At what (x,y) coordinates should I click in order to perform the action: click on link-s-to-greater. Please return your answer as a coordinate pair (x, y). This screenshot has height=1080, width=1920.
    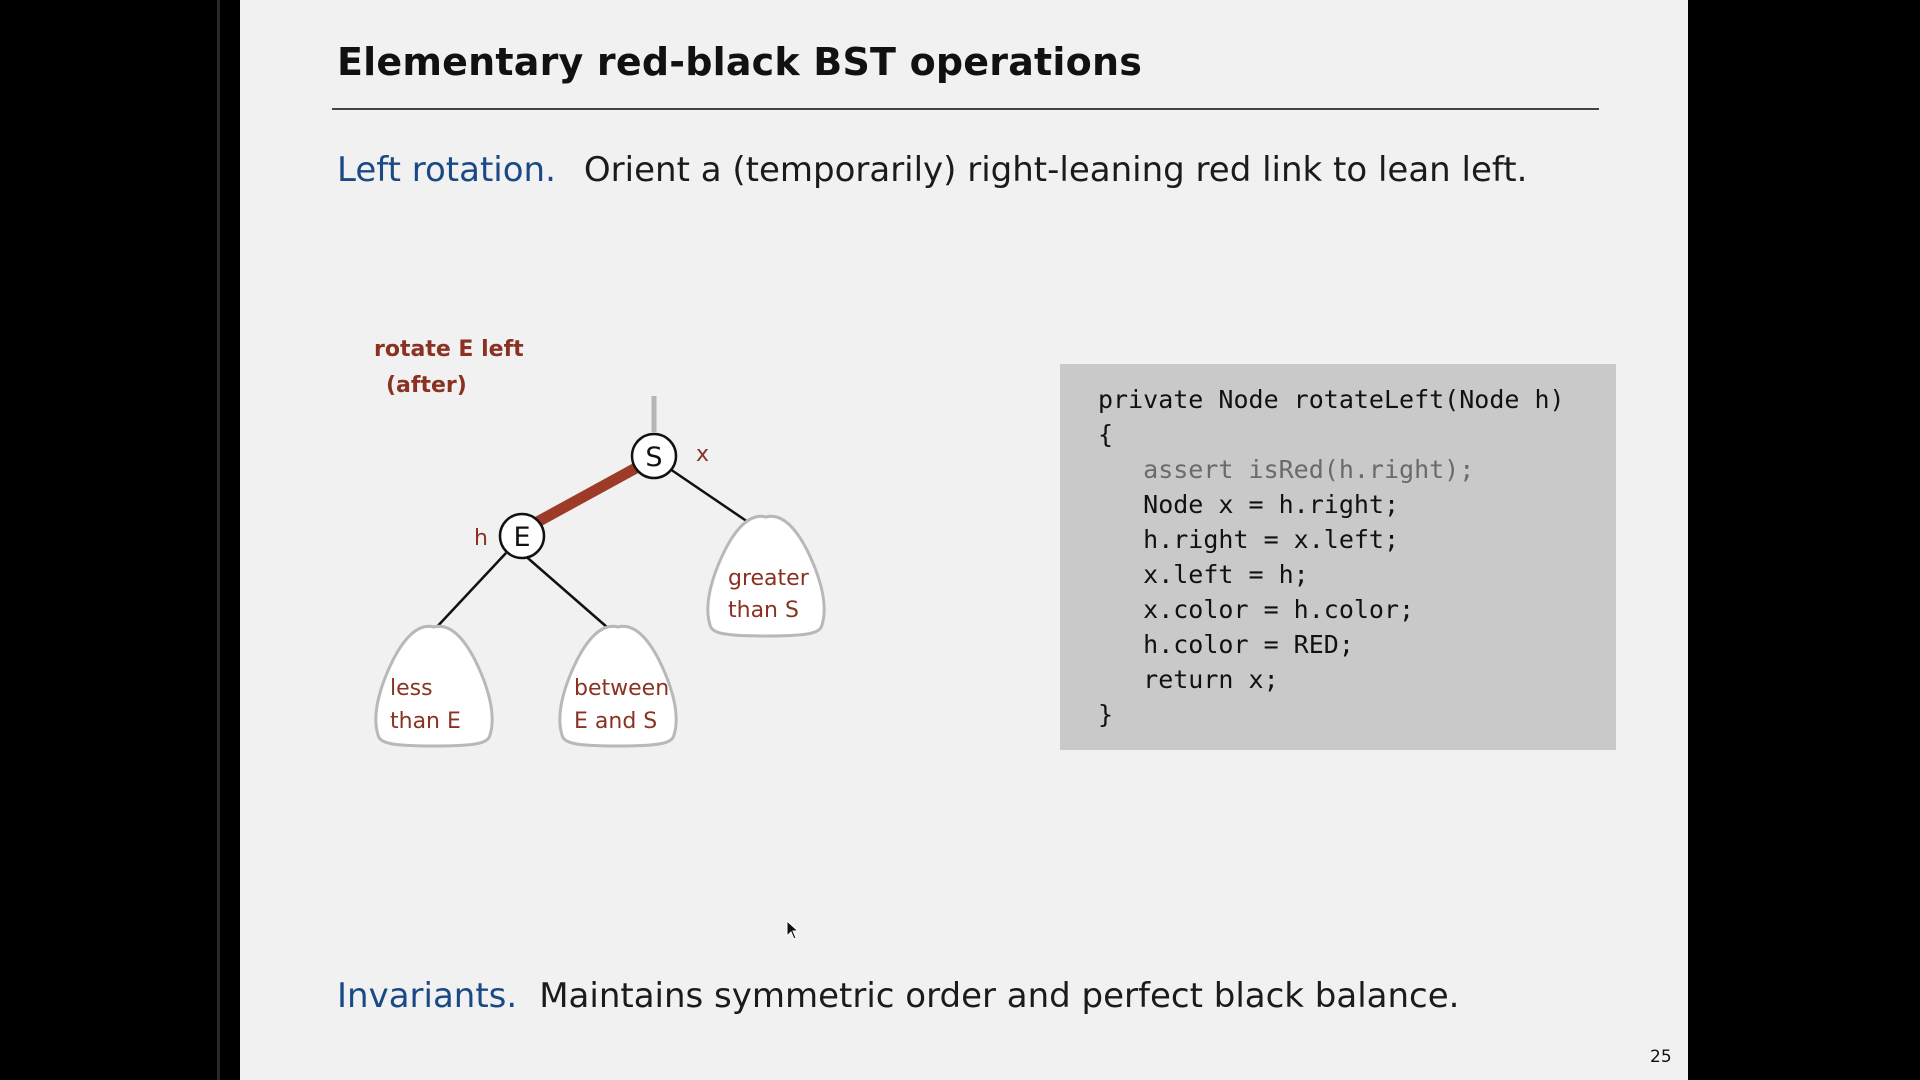
    Looking at the image, I should click on (709, 495).